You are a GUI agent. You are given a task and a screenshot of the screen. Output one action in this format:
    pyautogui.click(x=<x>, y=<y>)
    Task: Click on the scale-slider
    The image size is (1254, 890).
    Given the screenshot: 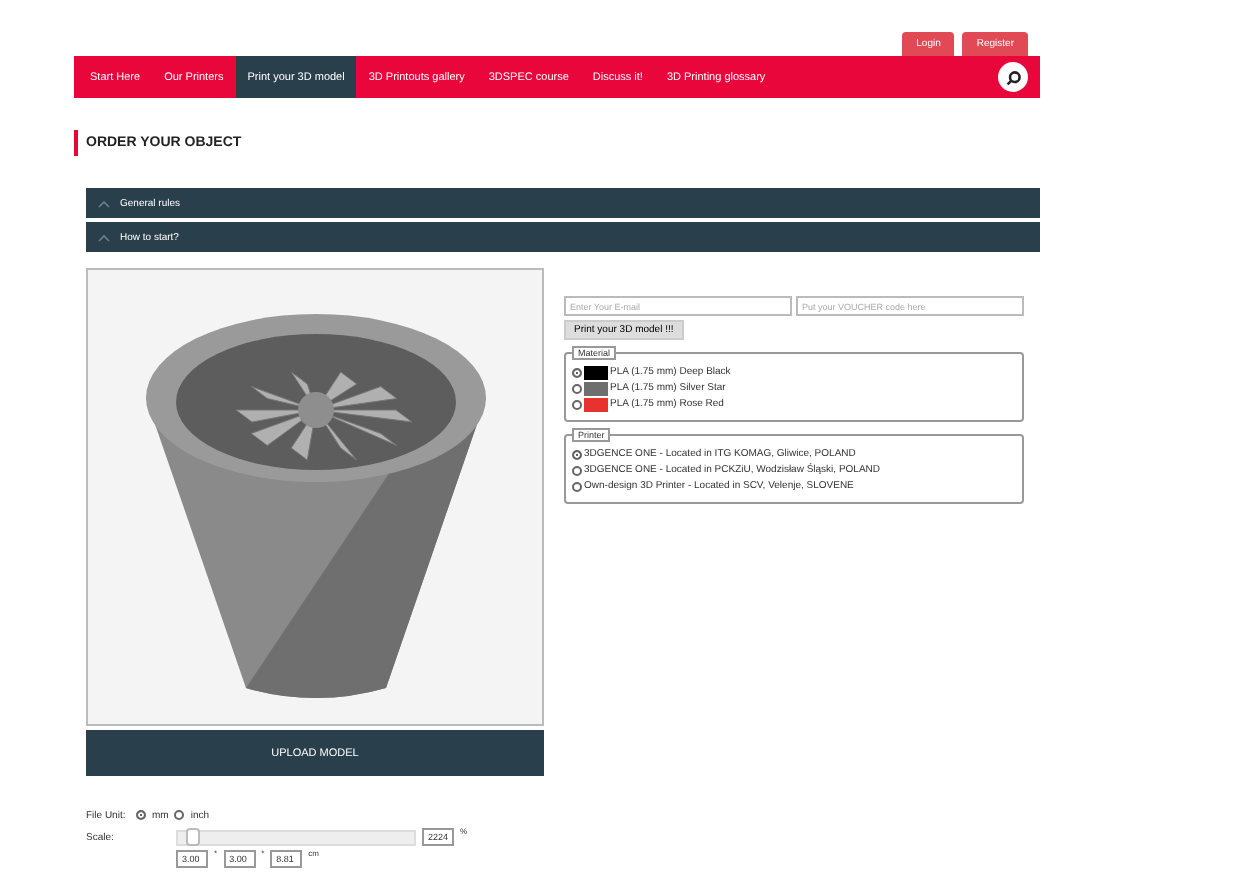 What is the action you would take?
    pyautogui.click(x=296, y=837)
    